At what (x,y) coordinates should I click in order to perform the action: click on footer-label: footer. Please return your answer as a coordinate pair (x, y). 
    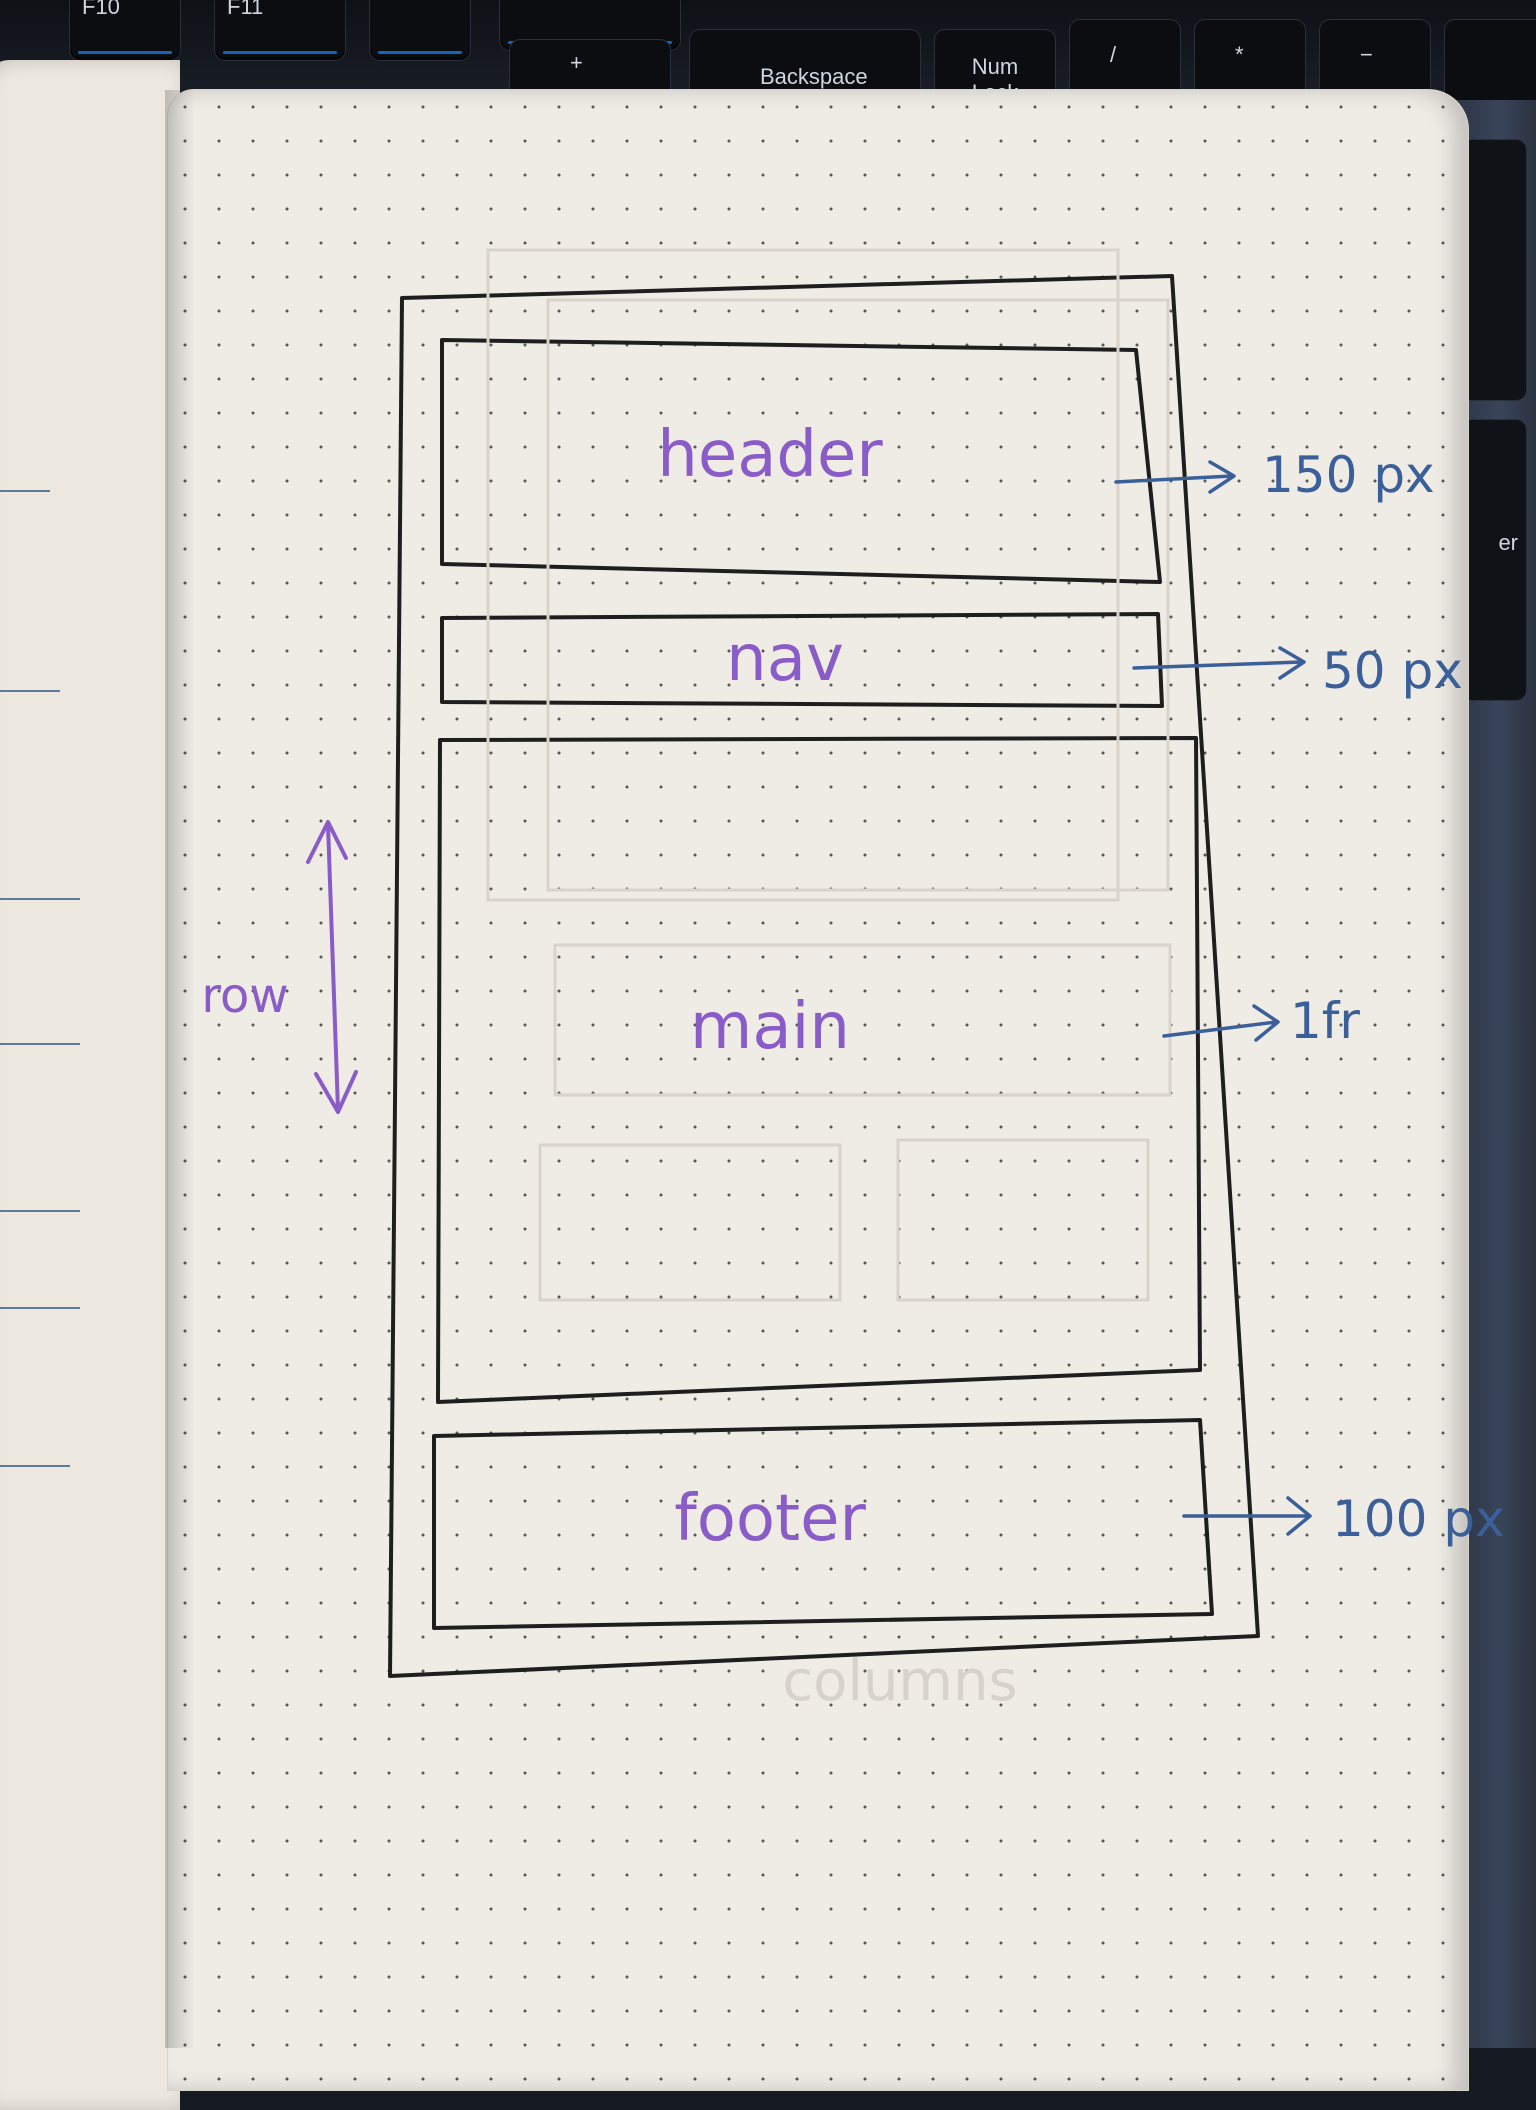
    Looking at the image, I should click on (770, 1519).